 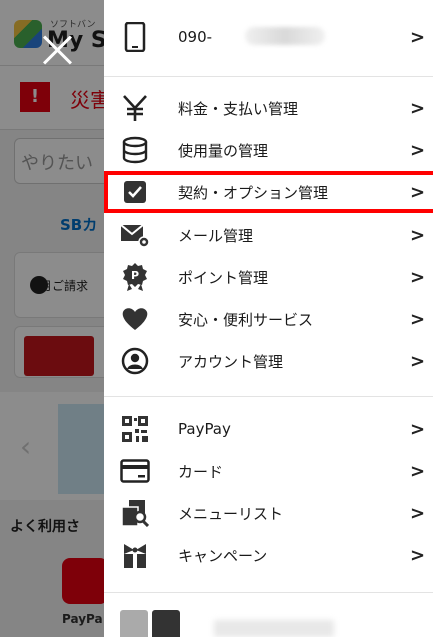 What do you see at coordinates (231, 513) in the screenshot?
I see `menu-item-label: メニューリスト` at bounding box center [231, 513].